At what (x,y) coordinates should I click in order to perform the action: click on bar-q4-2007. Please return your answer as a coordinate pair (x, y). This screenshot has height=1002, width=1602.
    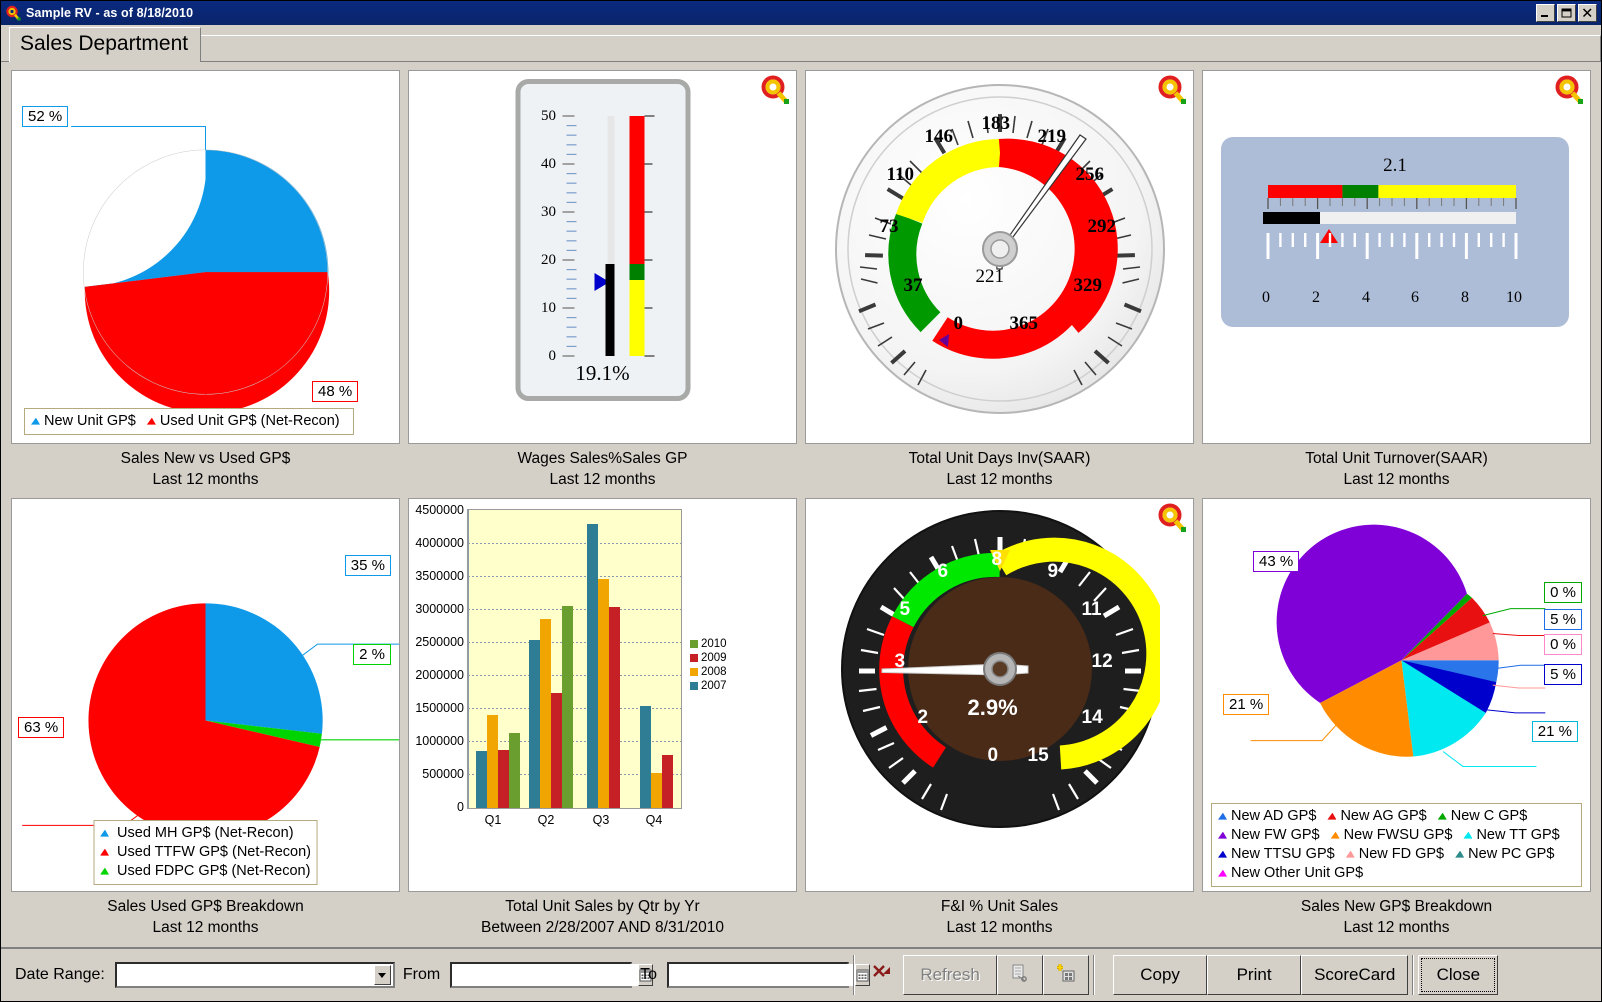
    Looking at the image, I should click on (645, 756).